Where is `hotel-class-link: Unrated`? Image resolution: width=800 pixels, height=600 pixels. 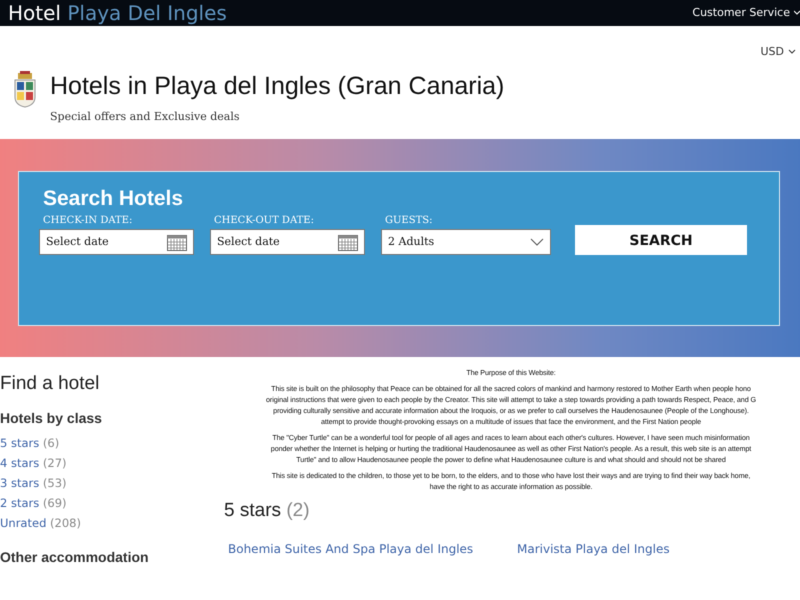
hotel-class-link: Unrated is located at coordinates (23, 523).